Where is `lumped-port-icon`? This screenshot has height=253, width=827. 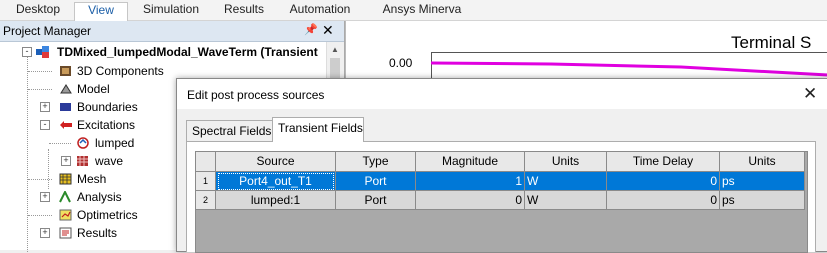
lumped-port-icon is located at coordinates (83, 143).